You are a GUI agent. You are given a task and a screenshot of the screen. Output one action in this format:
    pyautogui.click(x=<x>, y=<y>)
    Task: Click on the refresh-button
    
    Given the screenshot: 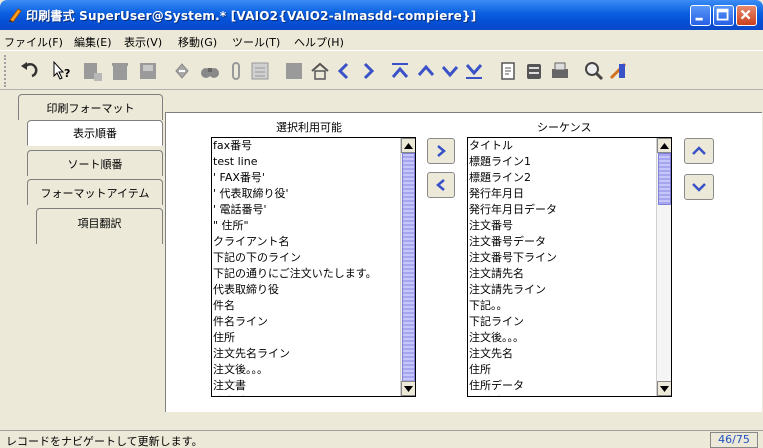 What is the action you would take?
    pyautogui.click(x=182, y=71)
    